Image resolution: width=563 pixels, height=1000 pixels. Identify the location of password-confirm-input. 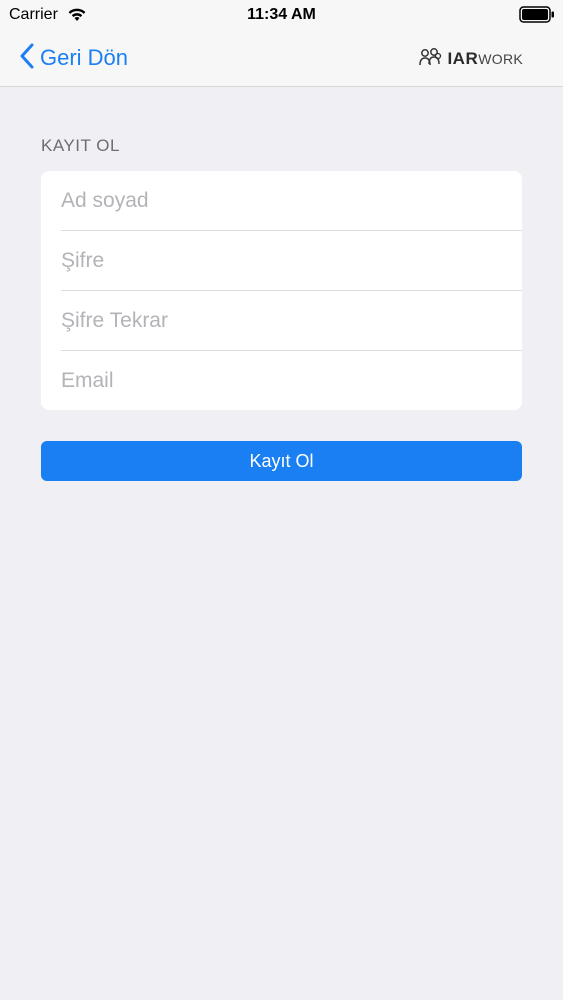
(281, 321).